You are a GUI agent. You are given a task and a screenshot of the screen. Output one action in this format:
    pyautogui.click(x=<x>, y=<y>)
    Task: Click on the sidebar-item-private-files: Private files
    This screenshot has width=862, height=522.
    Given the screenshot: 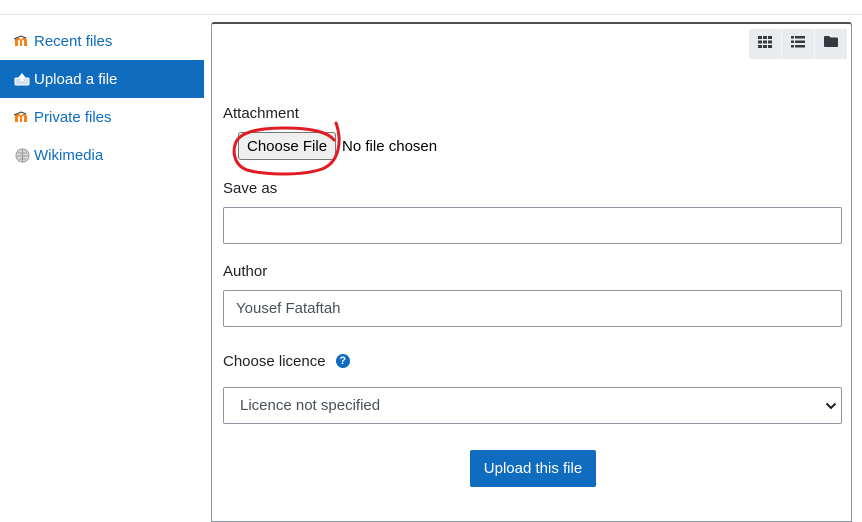 What is the action you would take?
    pyautogui.click(x=102, y=117)
    